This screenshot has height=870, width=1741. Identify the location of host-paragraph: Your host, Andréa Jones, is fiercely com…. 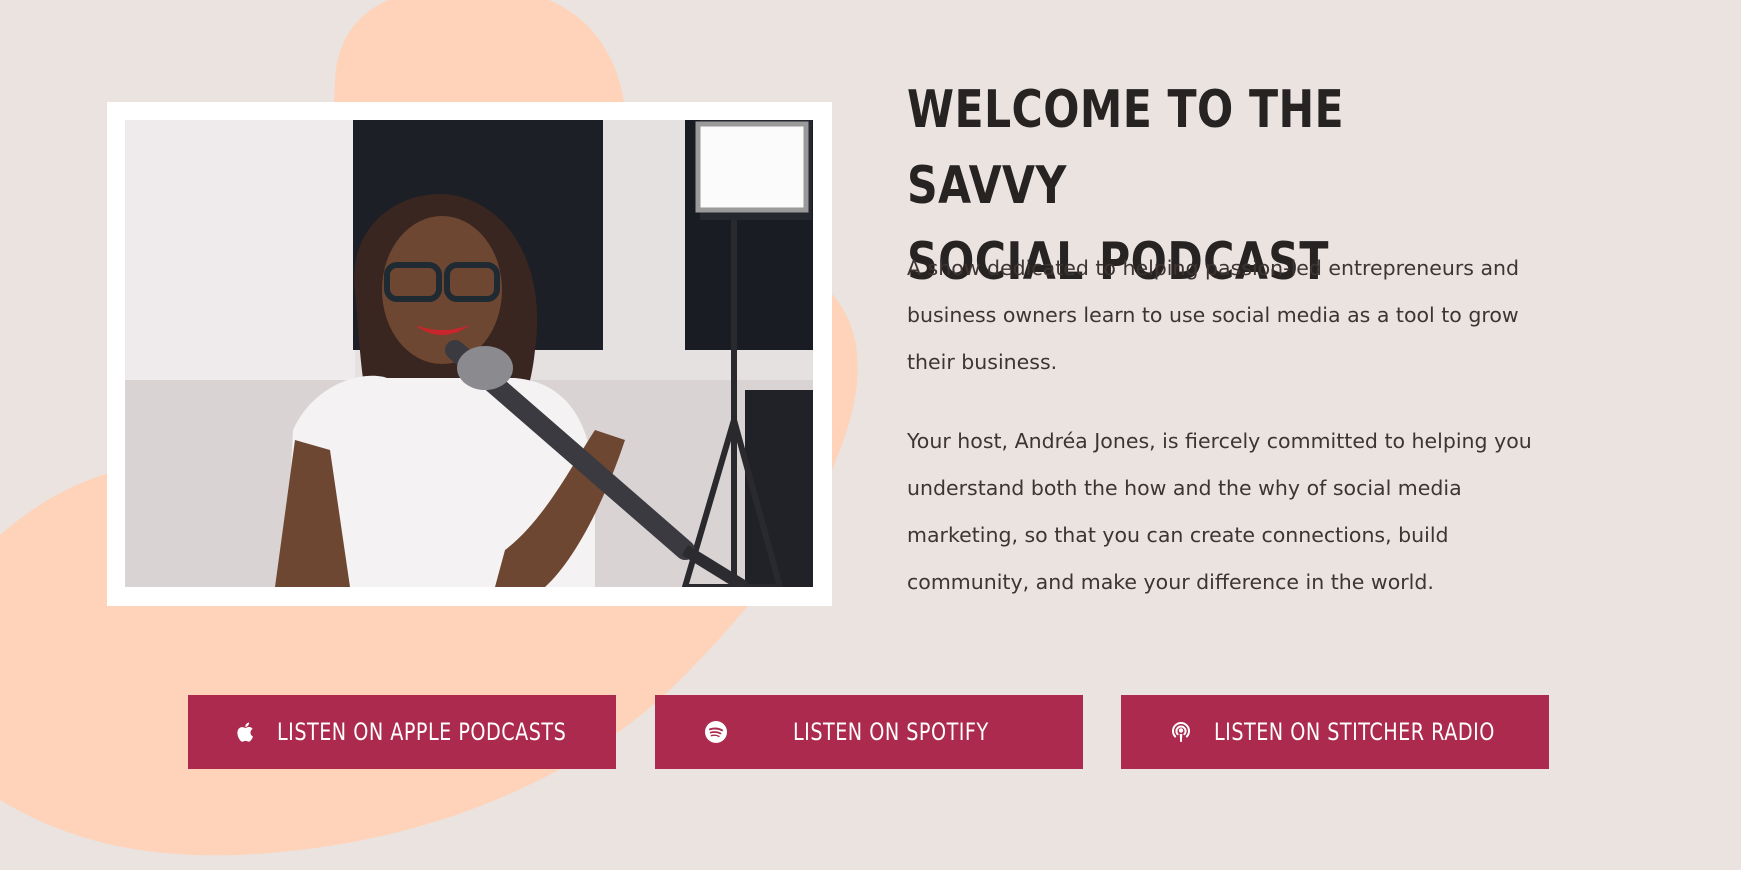
(1219, 511).